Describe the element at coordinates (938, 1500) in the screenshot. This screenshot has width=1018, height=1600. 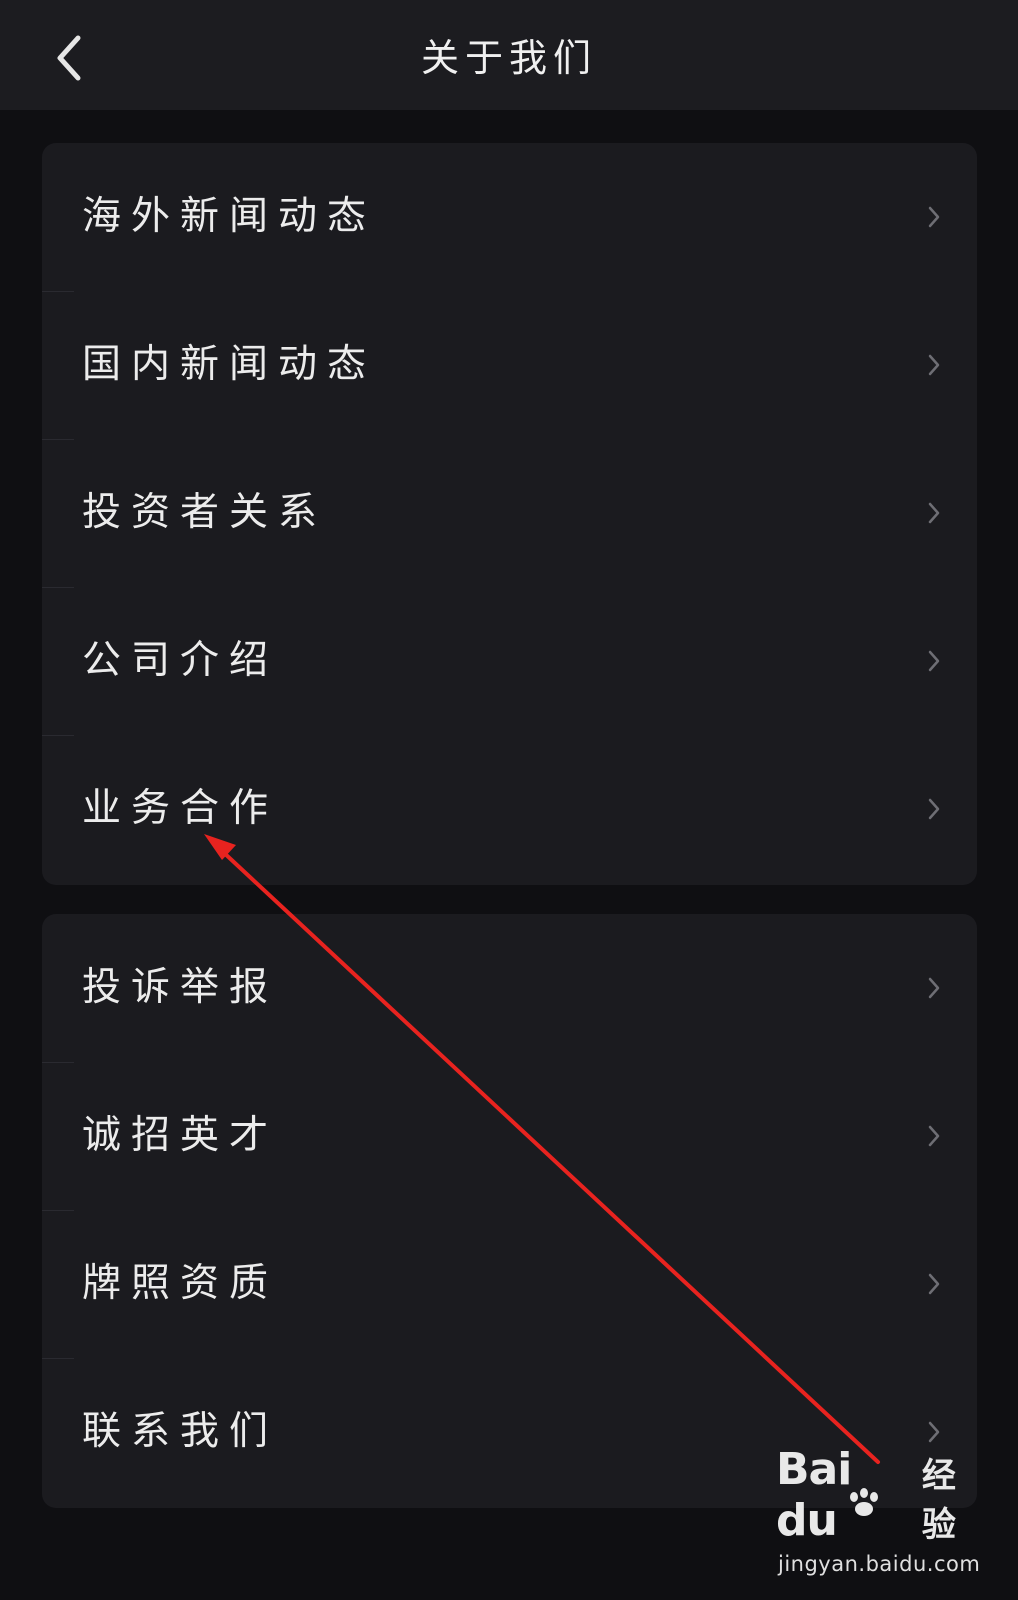
I see `watermark-brand-cn: 经验` at that location.